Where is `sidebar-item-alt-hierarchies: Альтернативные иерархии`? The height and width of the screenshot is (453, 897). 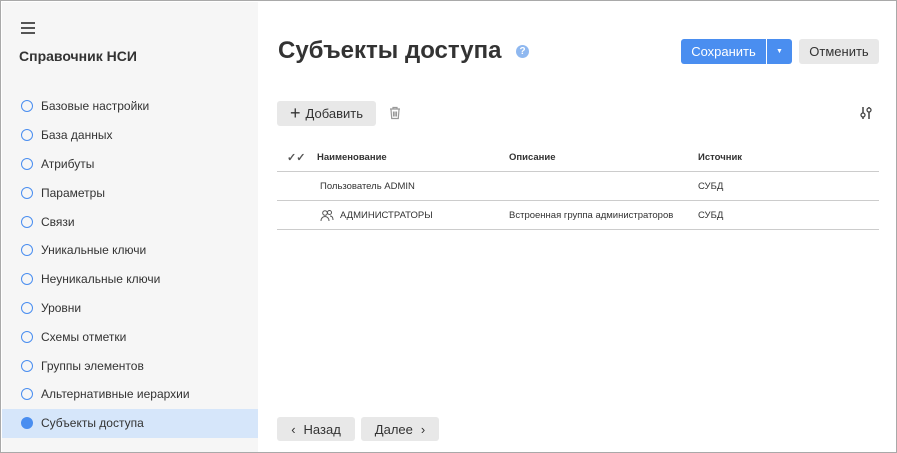 sidebar-item-alt-hierarchies: Альтернативные иерархии is located at coordinates (130, 394).